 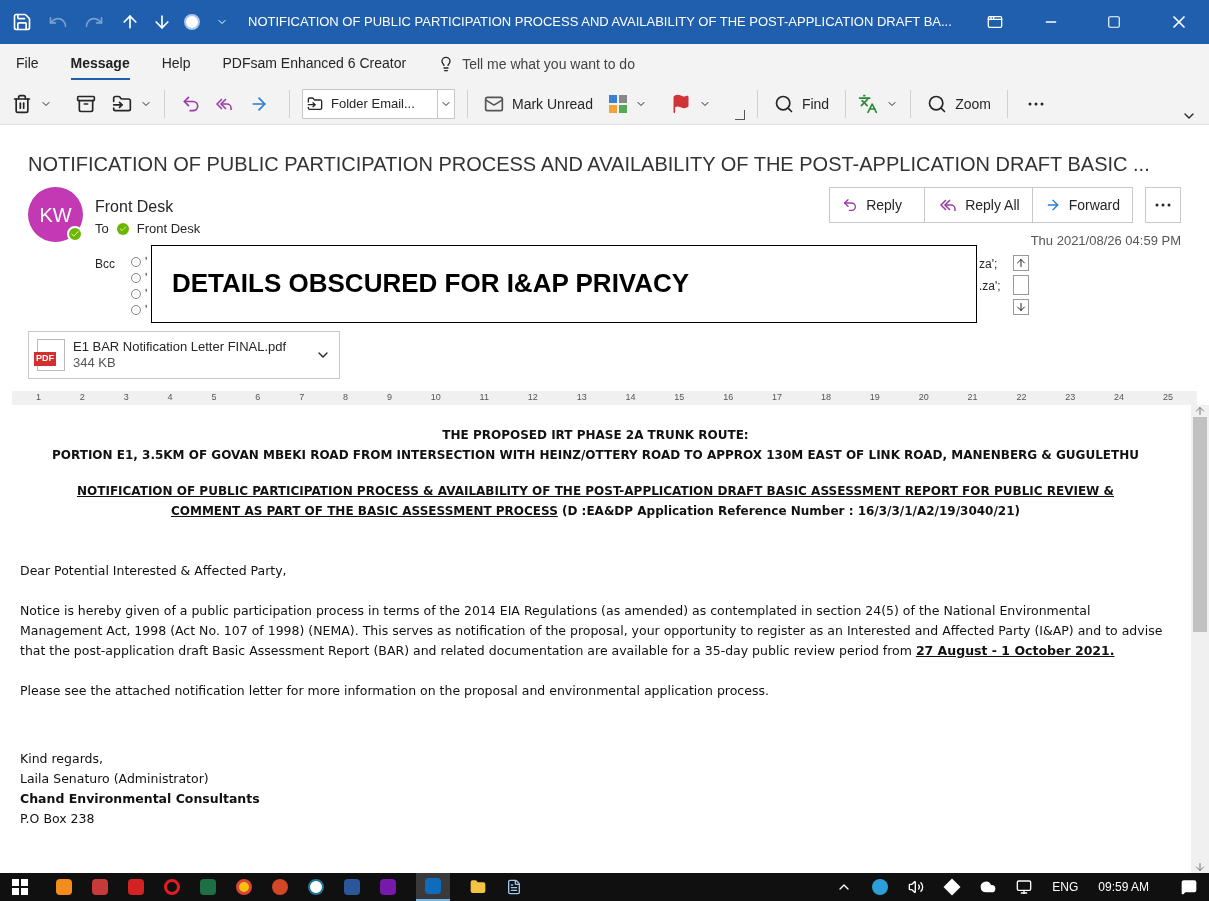 What do you see at coordinates (959, 104) in the screenshot?
I see `zoom-button: Zoom` at bounding box center [959, 104].